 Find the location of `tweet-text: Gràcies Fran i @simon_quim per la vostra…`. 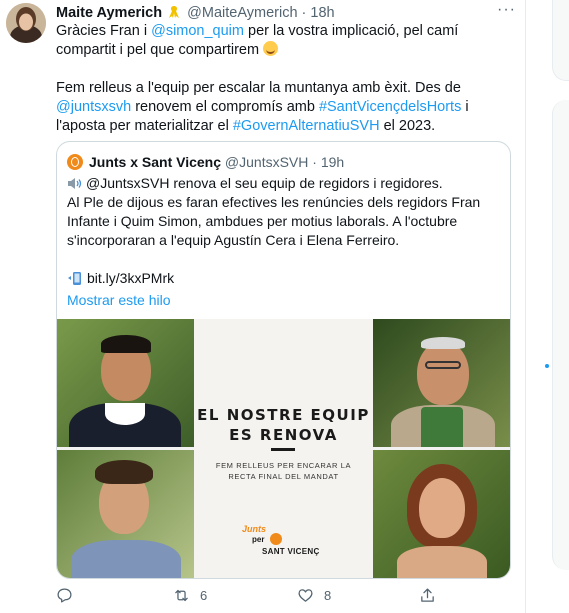

tweet-text: Gràcies Fran i @simon_quim per la vostra… is located at coordinates (278, 79).